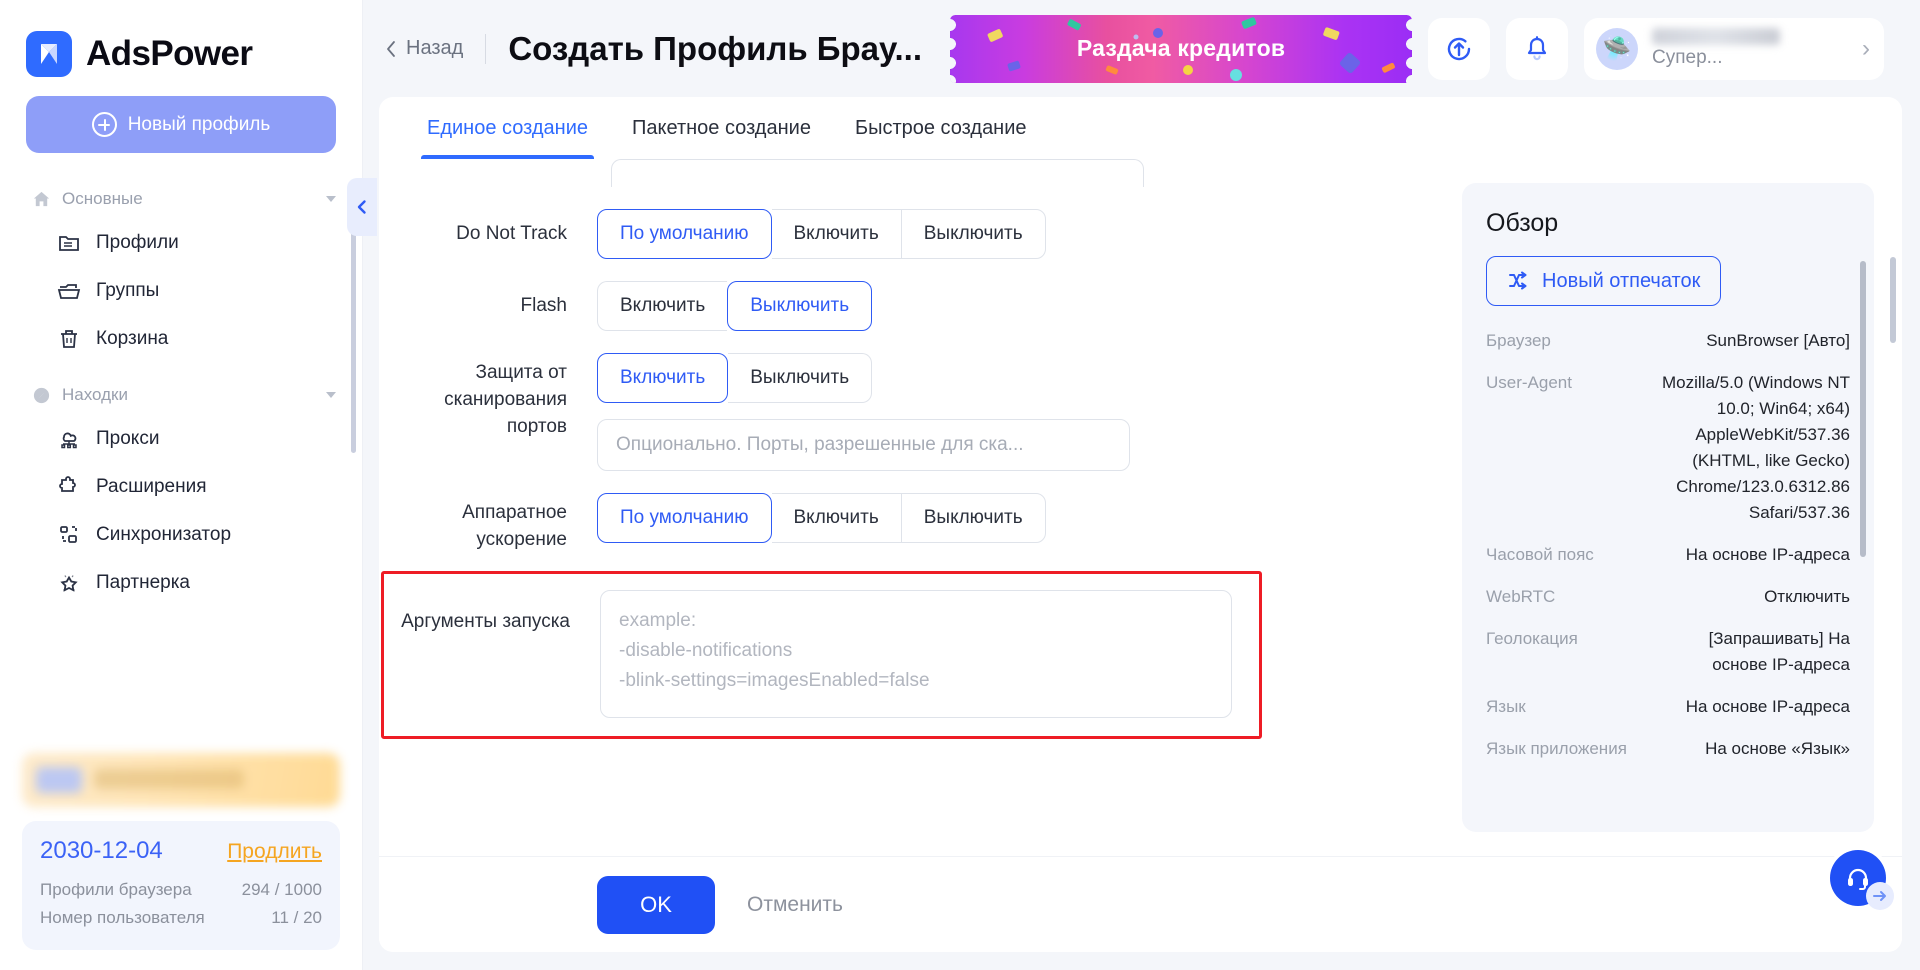 The image size is (1920, 970). I want to click on sidebar-item-label: Прокси, so click(128, 438).